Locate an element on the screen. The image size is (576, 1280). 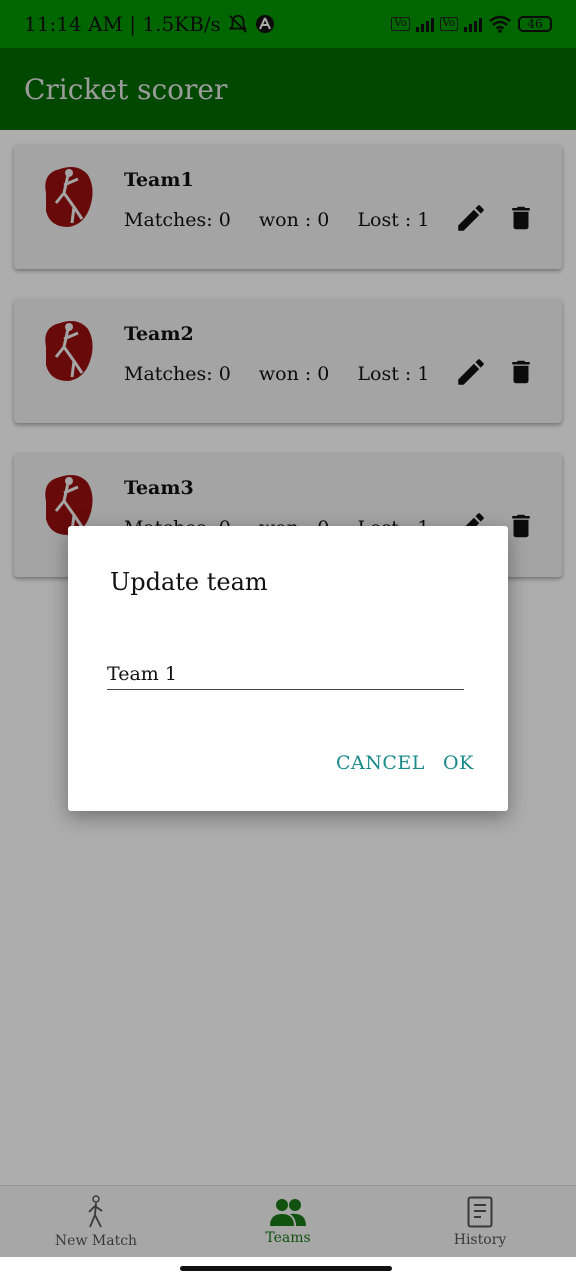
team-name-input is located at coordinates (285, 674).